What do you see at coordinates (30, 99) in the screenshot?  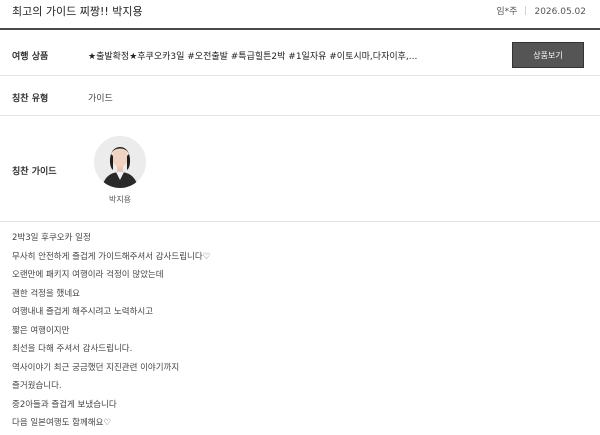 I see `praise-type-label: 칭찬 유형` at bounding box center [30, 99].